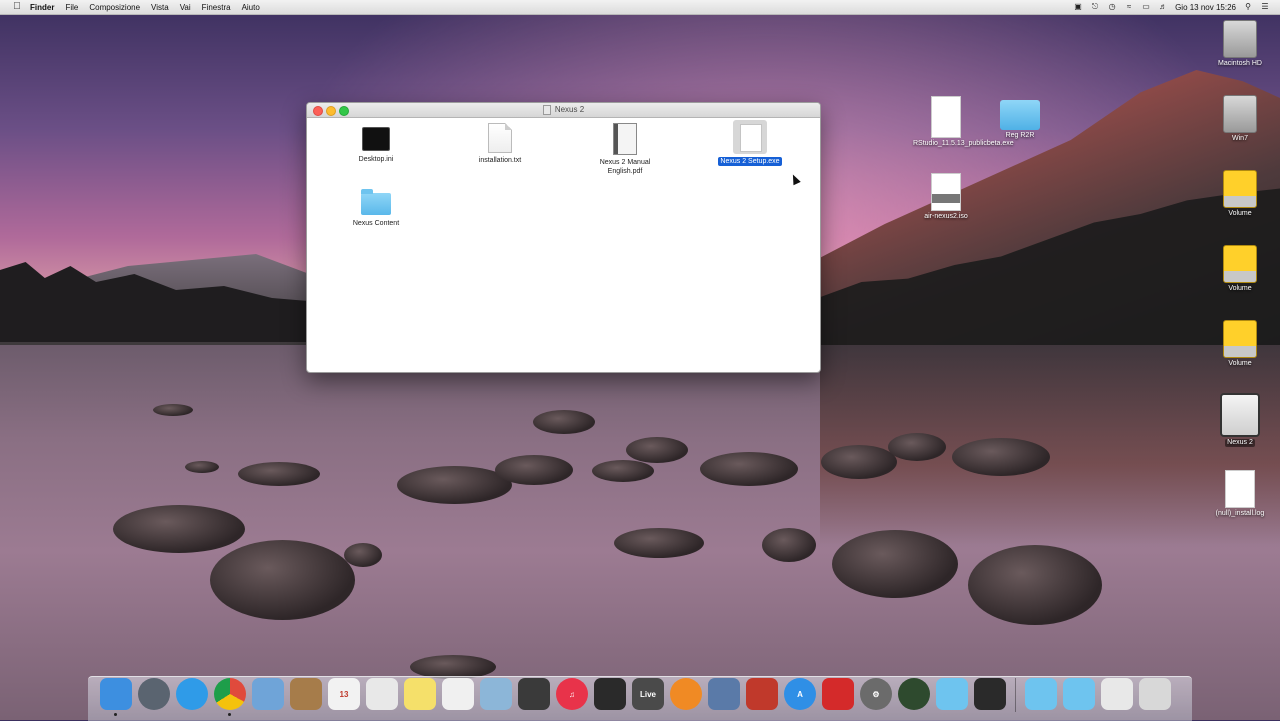  Describe the element at coordinates (318, 111) in the screenshot. I see `close-button` at that location.